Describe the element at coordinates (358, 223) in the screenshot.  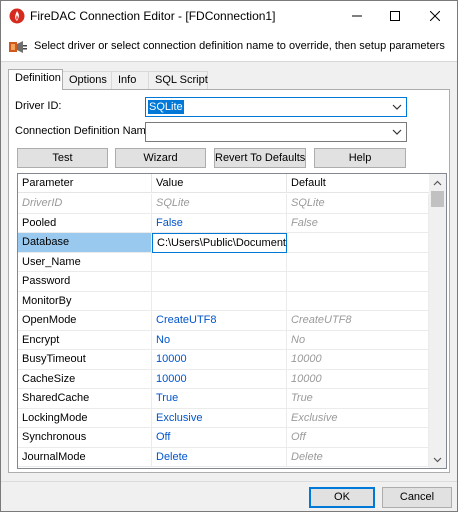
I see `default-cell: False` at that location.